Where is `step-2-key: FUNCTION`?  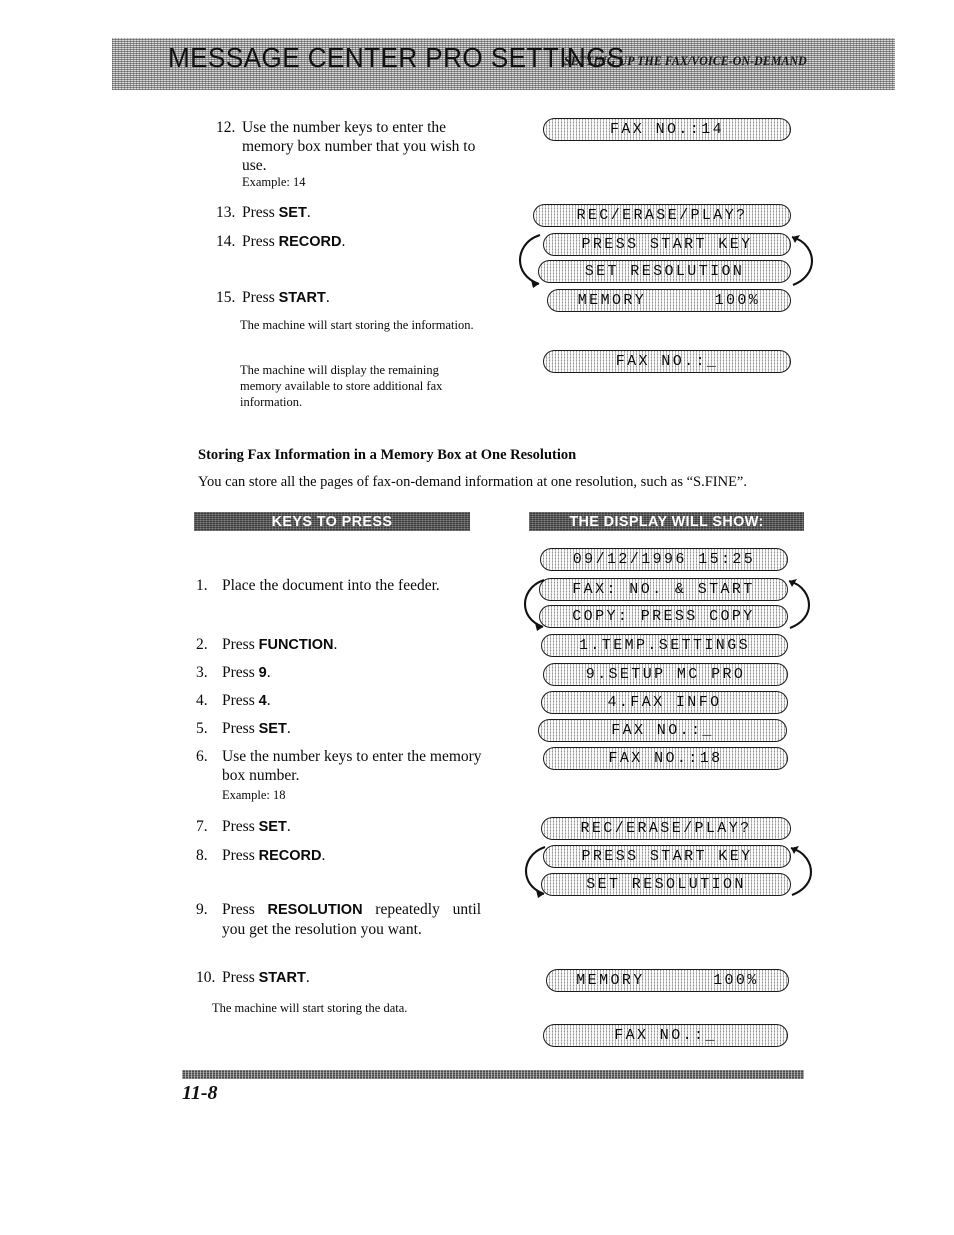 step-2-key: FUNCTION is located at coordinates (296, 645).